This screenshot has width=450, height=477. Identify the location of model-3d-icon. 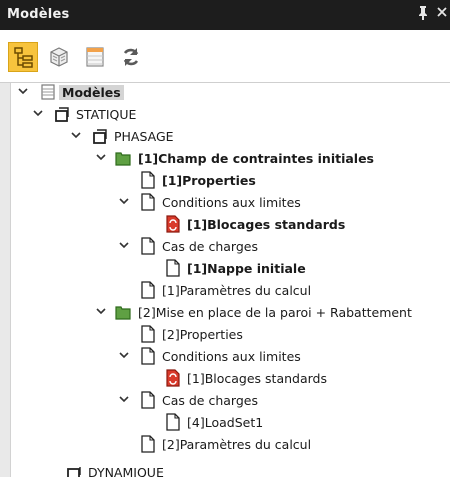
(59, 57).